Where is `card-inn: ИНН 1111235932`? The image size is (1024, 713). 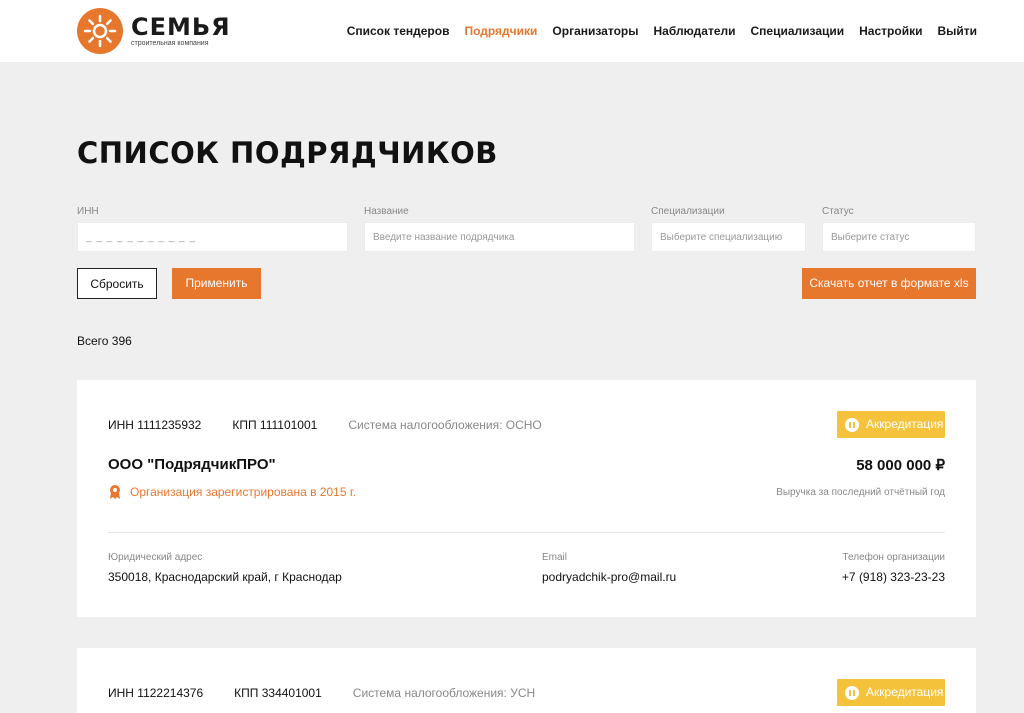 card-inn: ИНН 1111235932 is located at coordinates (155, 425).